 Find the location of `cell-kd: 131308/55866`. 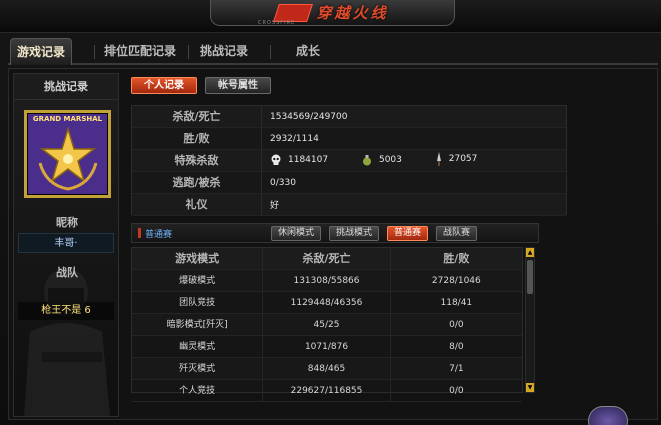

cell-kd: 131308/55866 is located at coordinates (327, 280).